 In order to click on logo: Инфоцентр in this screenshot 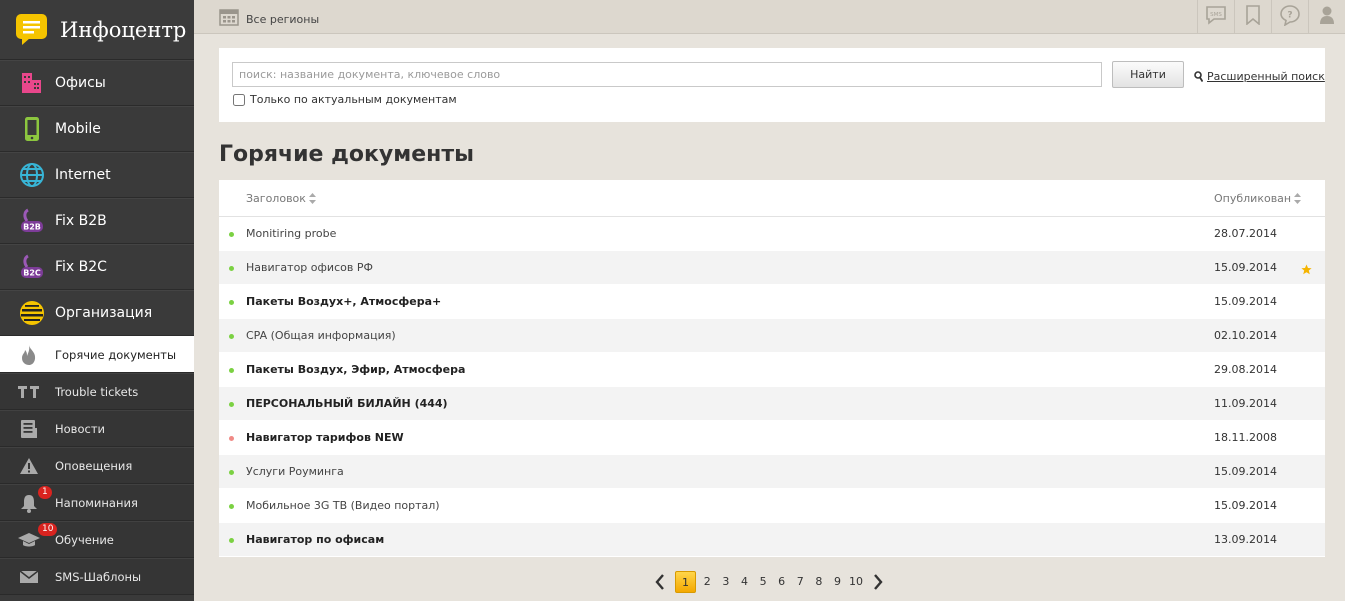, I will do `click(97, 30)`.